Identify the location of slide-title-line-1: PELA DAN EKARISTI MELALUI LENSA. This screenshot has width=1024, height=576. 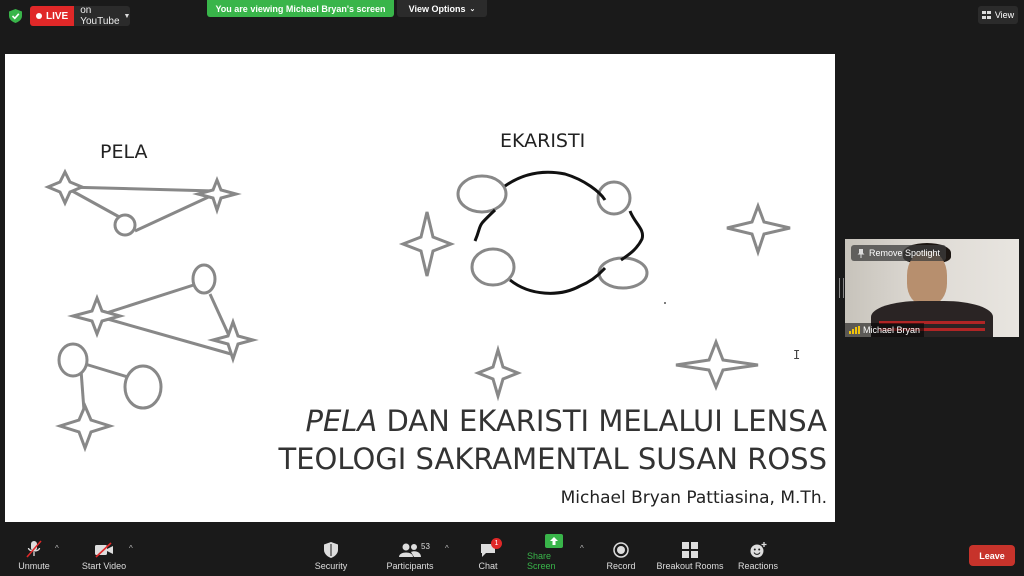
(566, 421).